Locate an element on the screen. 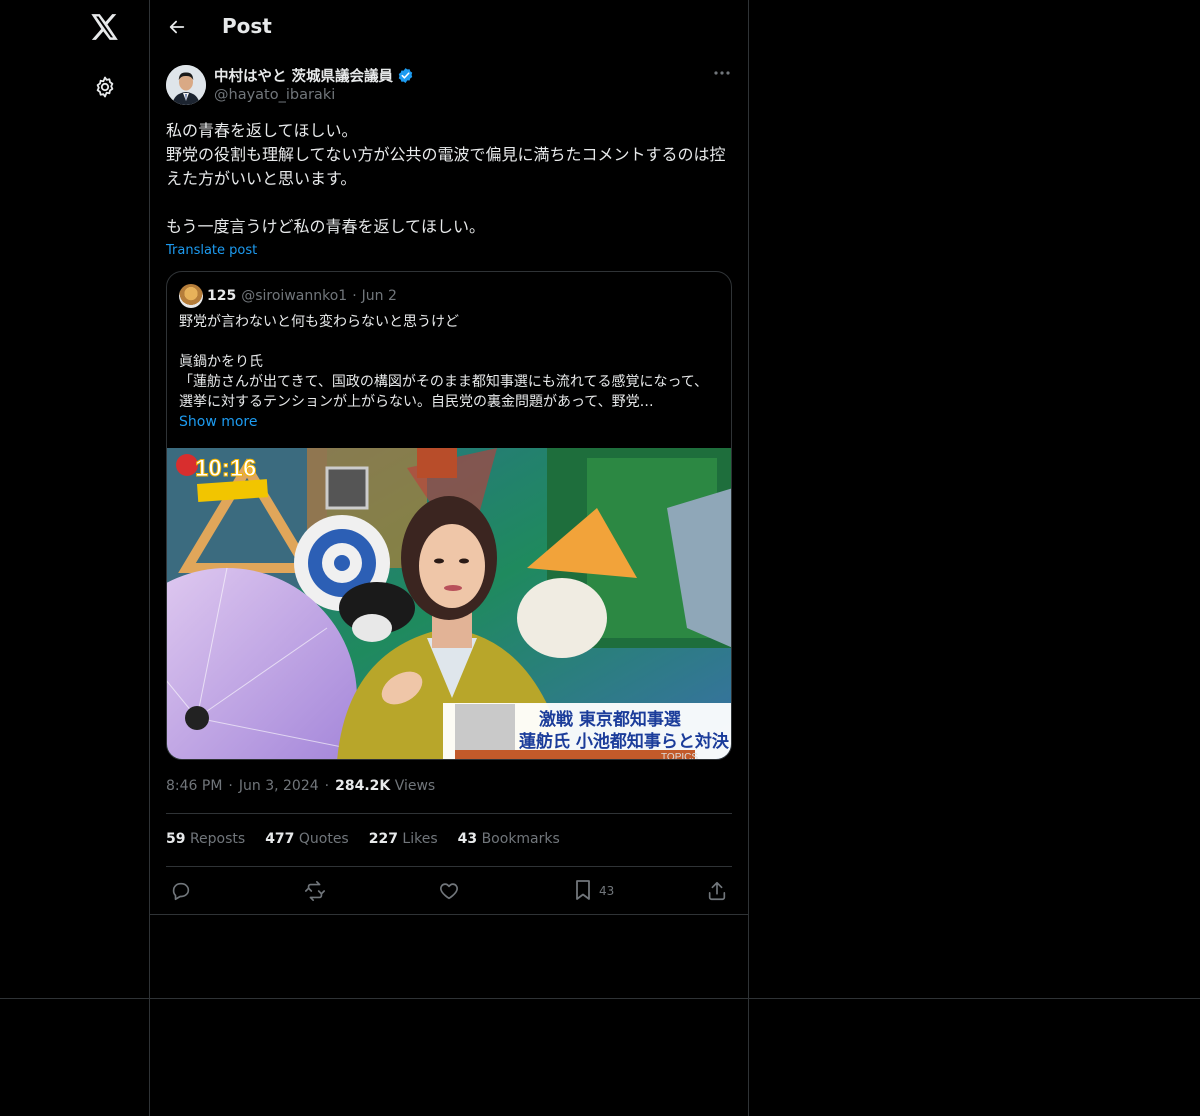 The image size is (1200, 1116). likes-stat: 227 Likes is located at coordinates (403, 839).